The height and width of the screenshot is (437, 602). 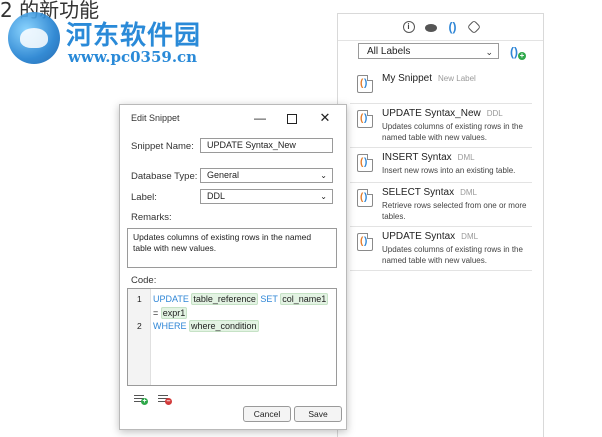 What do you see at coordinates (266, 175) in the screenshot?
I see `database-type-select: General ⌄` at bounding box center [266, 175].